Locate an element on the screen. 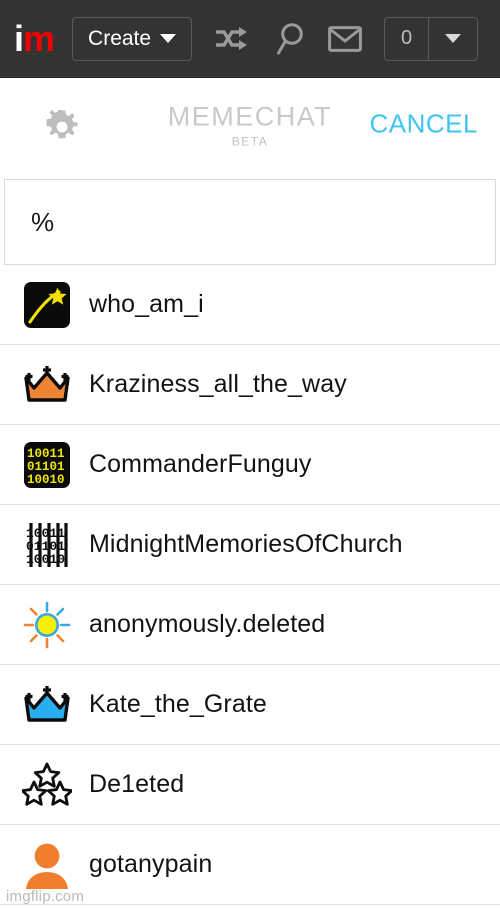  points-dropdown-button is located at coordinates (453, 39).